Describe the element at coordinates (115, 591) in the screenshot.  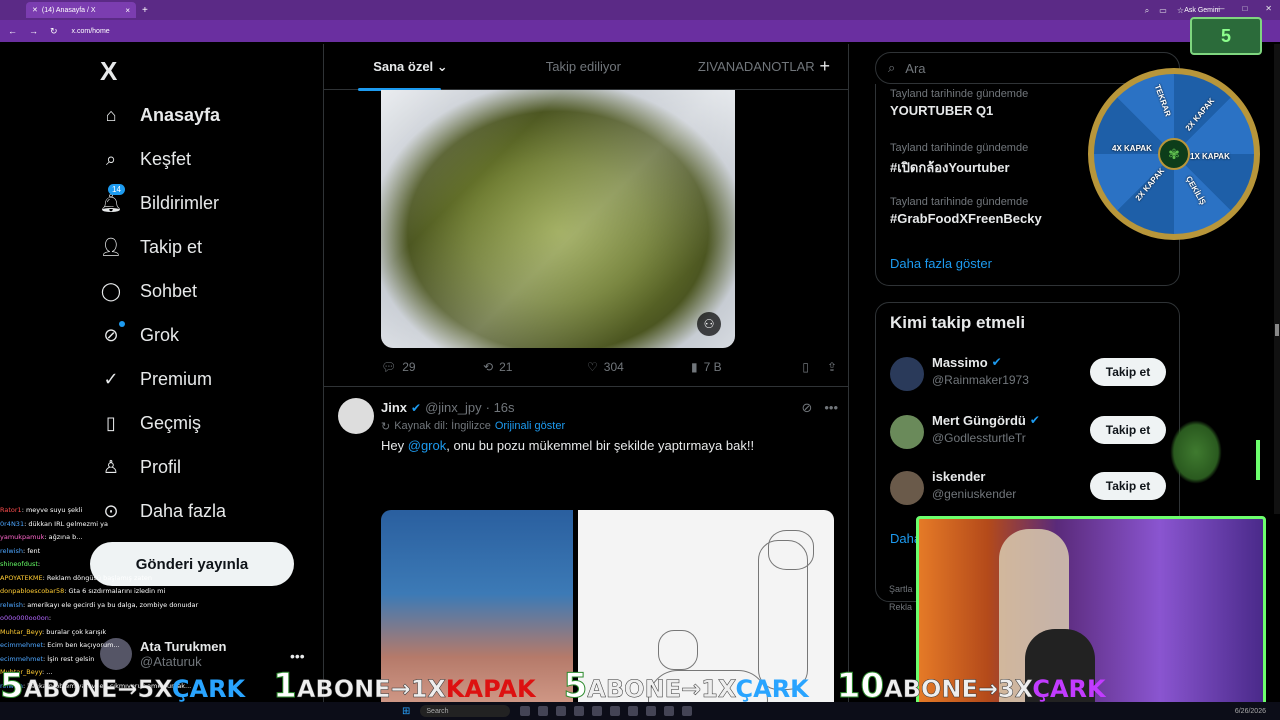
I see `chat-text: : Gta 6 sızdırmalarını izledin mi` at that location.